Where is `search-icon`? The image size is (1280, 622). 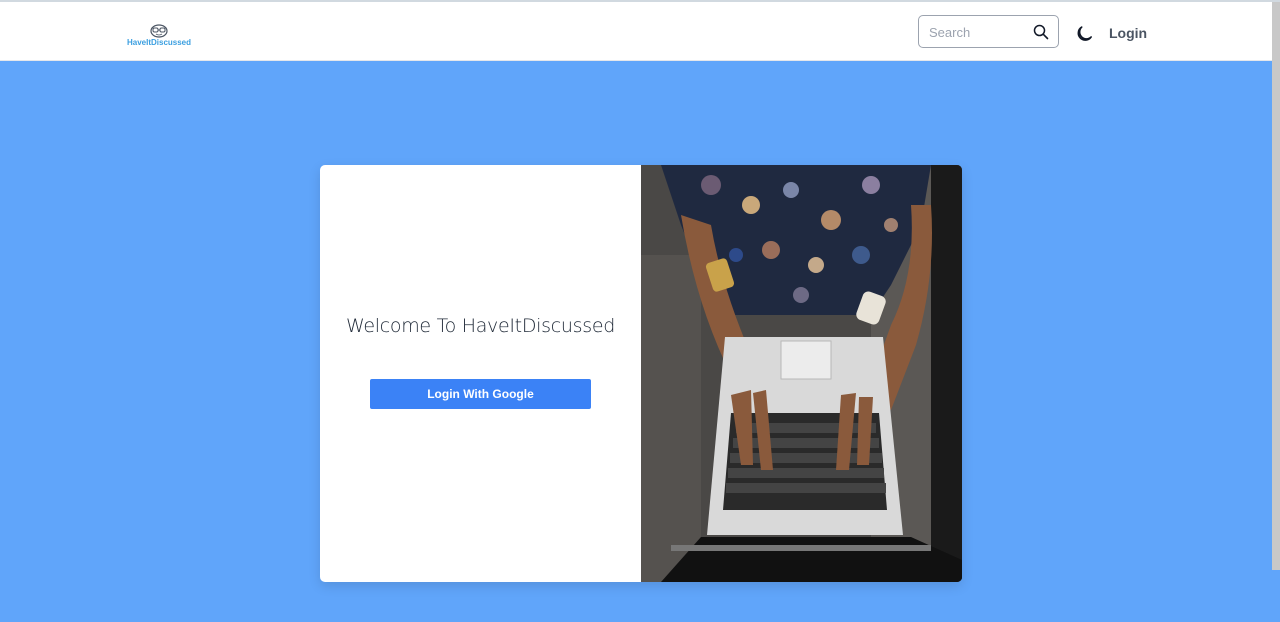
search-icon is located at coordinates (1041, 32).